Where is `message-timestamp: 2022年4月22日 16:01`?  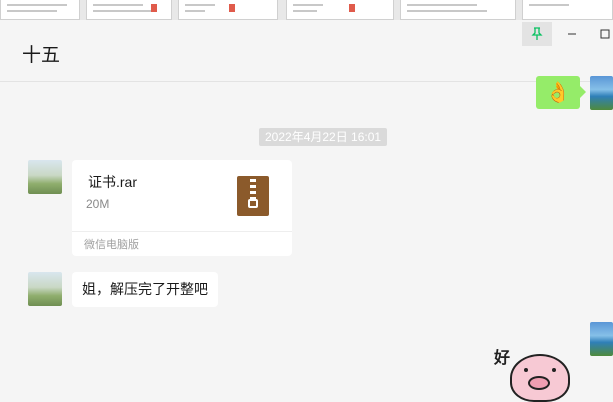
message-timestamp: 2022年4月22日 16:01 is located at coordinates (323, 137).